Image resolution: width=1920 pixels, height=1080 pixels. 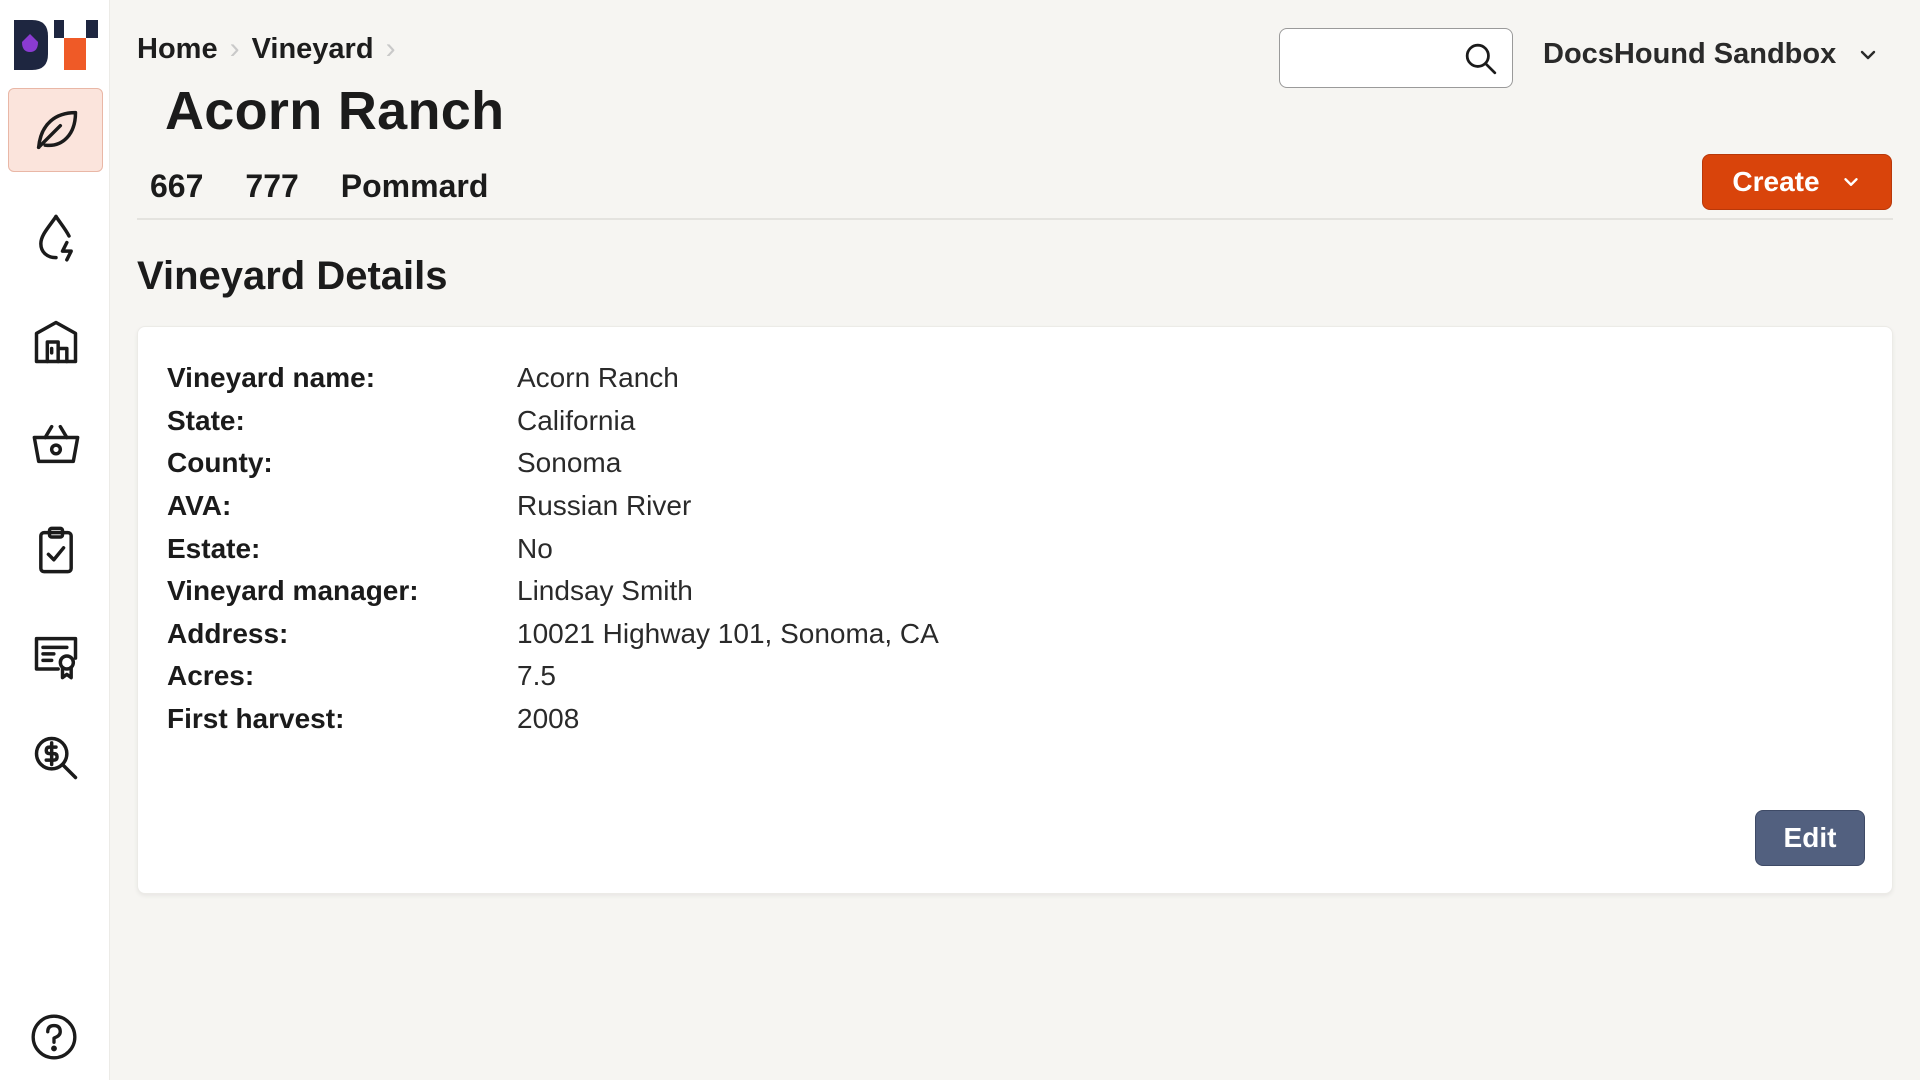 What do you see at coordinates (1690, 54) in the screenshot?
I see `account-name: DocsHound Sandbox` at bounding box center [1690, 54].